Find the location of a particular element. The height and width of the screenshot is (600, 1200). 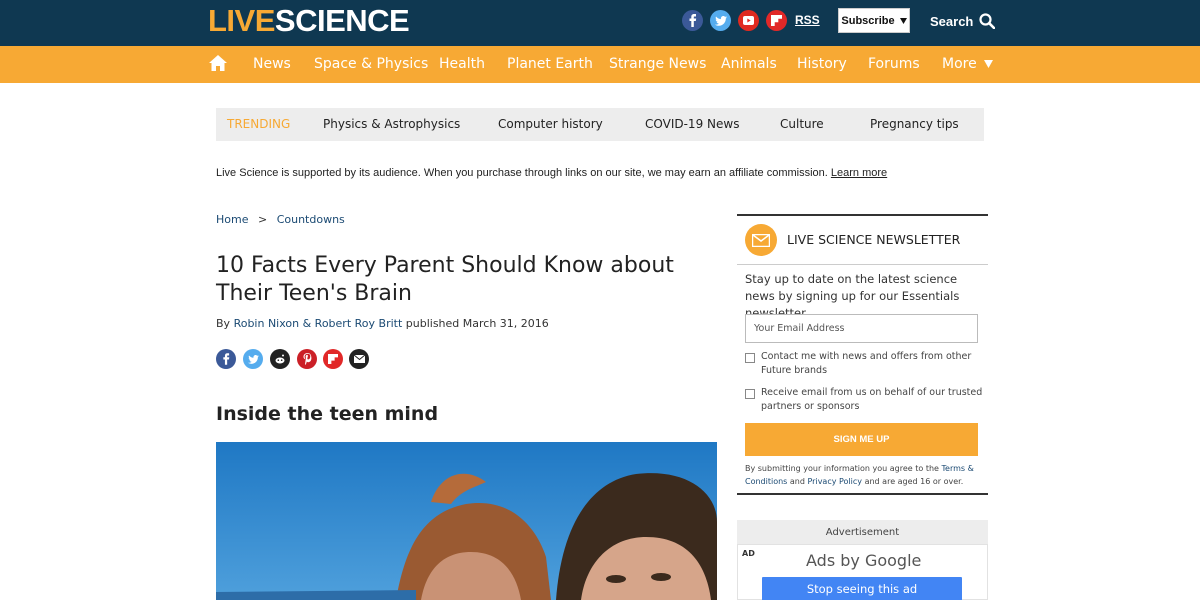

breadcrumb-home: Home is located at coordinates (232, 219).